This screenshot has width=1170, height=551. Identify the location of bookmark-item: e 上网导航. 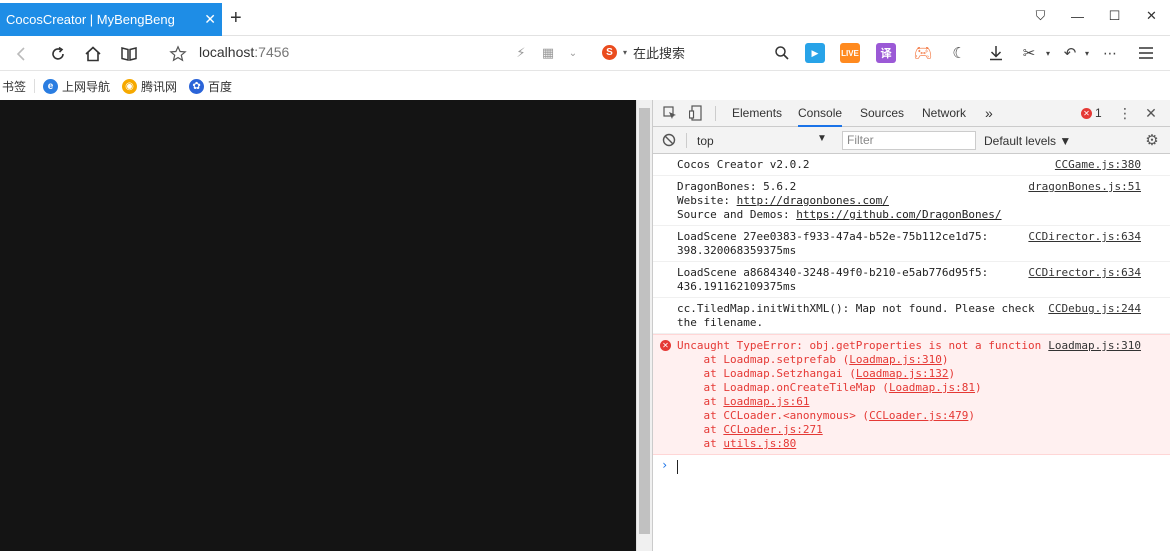
(76, 86).